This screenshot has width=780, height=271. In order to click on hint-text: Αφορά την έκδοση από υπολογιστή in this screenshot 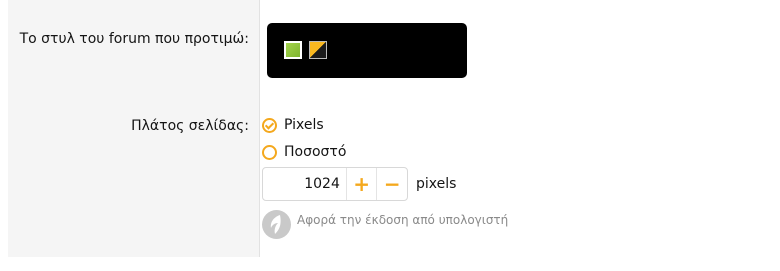, I will do `click(403, 220)`.